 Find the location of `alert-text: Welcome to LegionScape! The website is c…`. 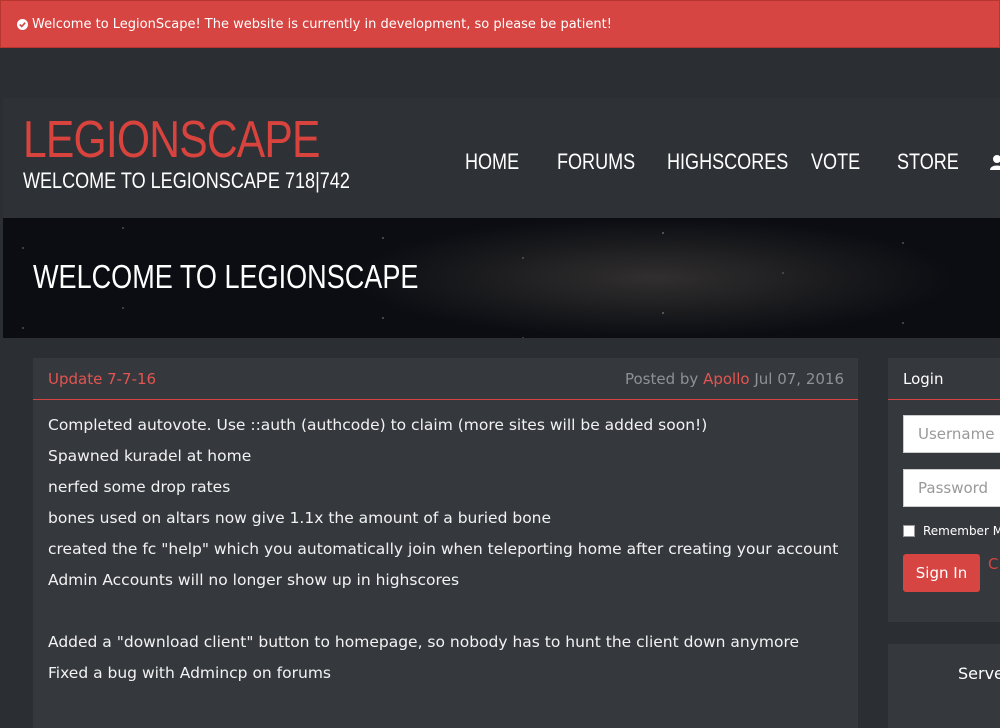

alert-text: Welcome to LegionScape! The website is c… is located at coordinates (322, 24).